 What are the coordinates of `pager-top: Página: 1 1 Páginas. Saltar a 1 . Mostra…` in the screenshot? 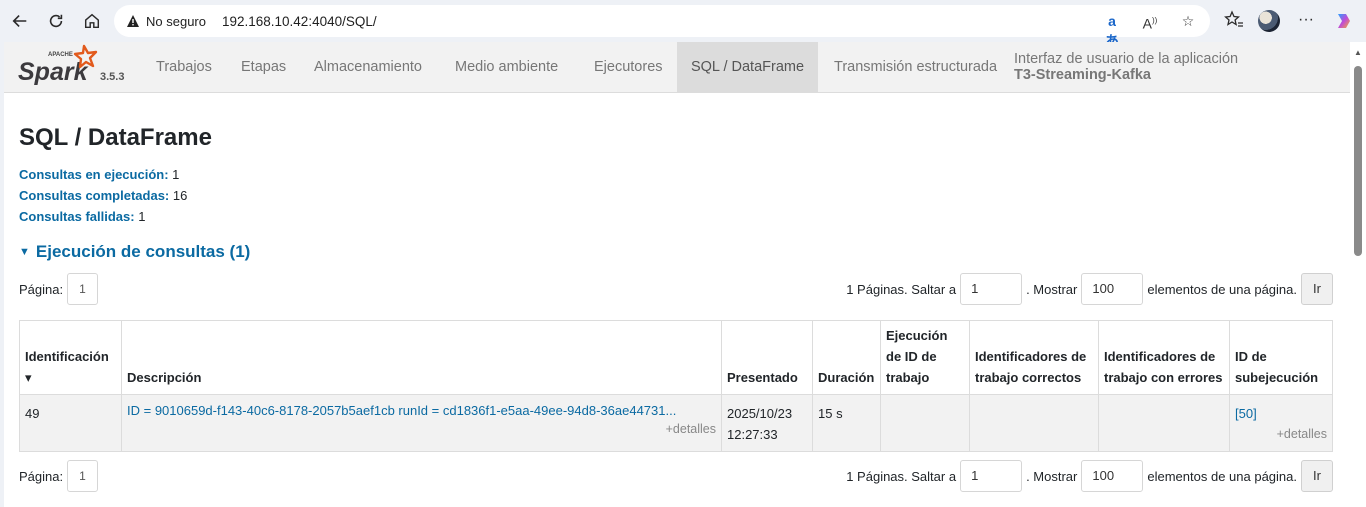 It's located at (676, 290).